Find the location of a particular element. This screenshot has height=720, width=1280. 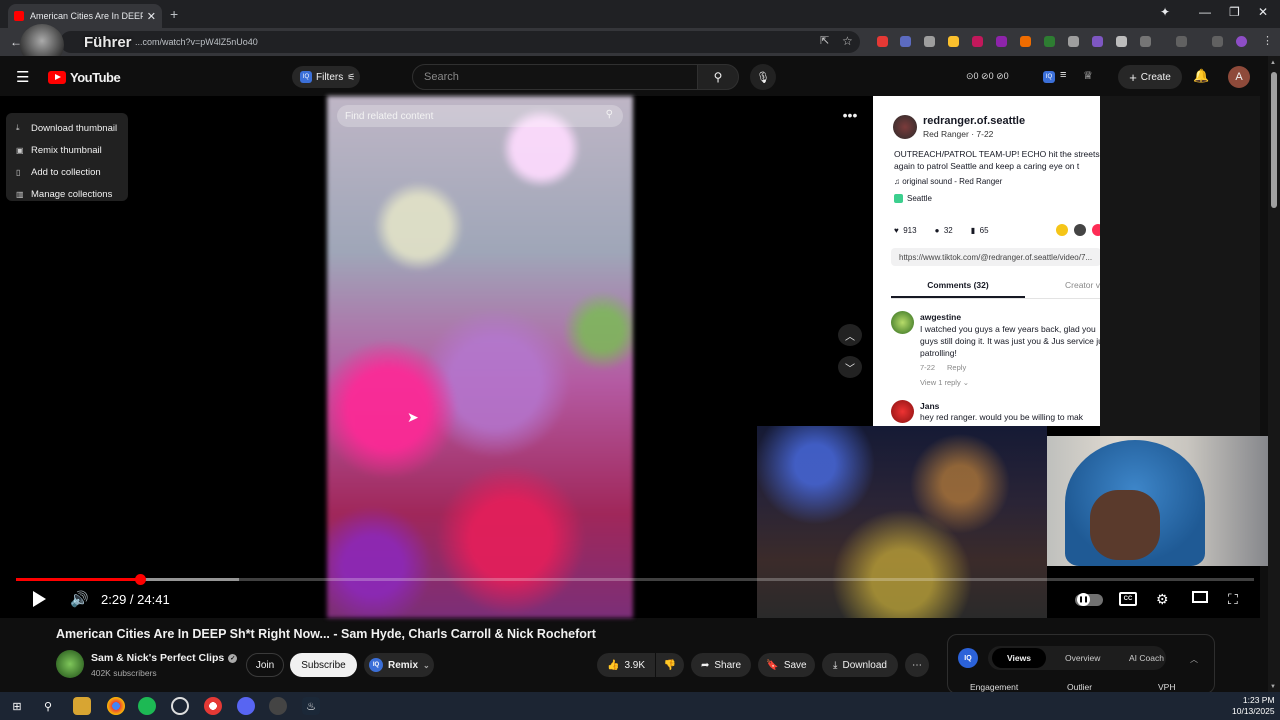

save-stat: ▮ 65 is located at coordinates (980, 230).